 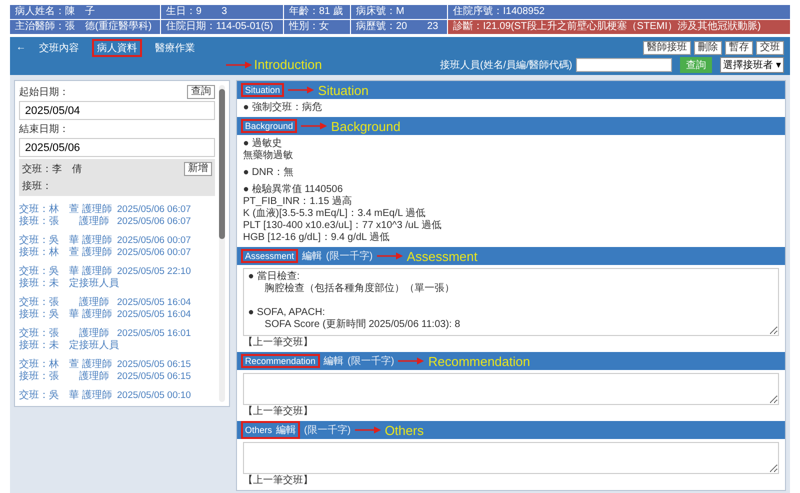 What do you see at coordinates (117, 110) in the screenshot?
I see `start-date-field: 2025/05/04` at bounding box center [117, 110].